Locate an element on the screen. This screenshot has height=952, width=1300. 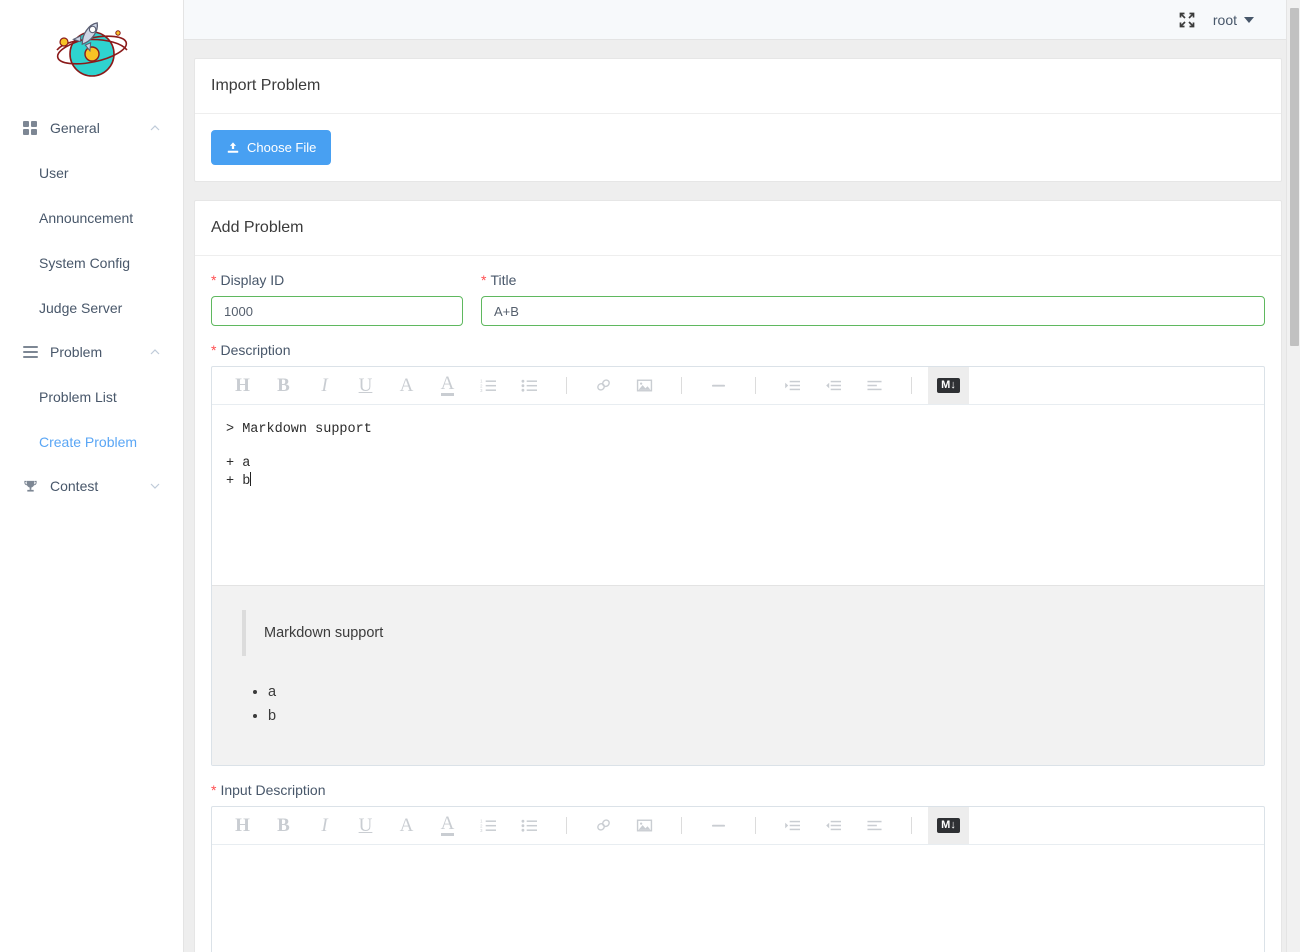
sidebar-item-label: Announcement is located at coordinates (86, 217).